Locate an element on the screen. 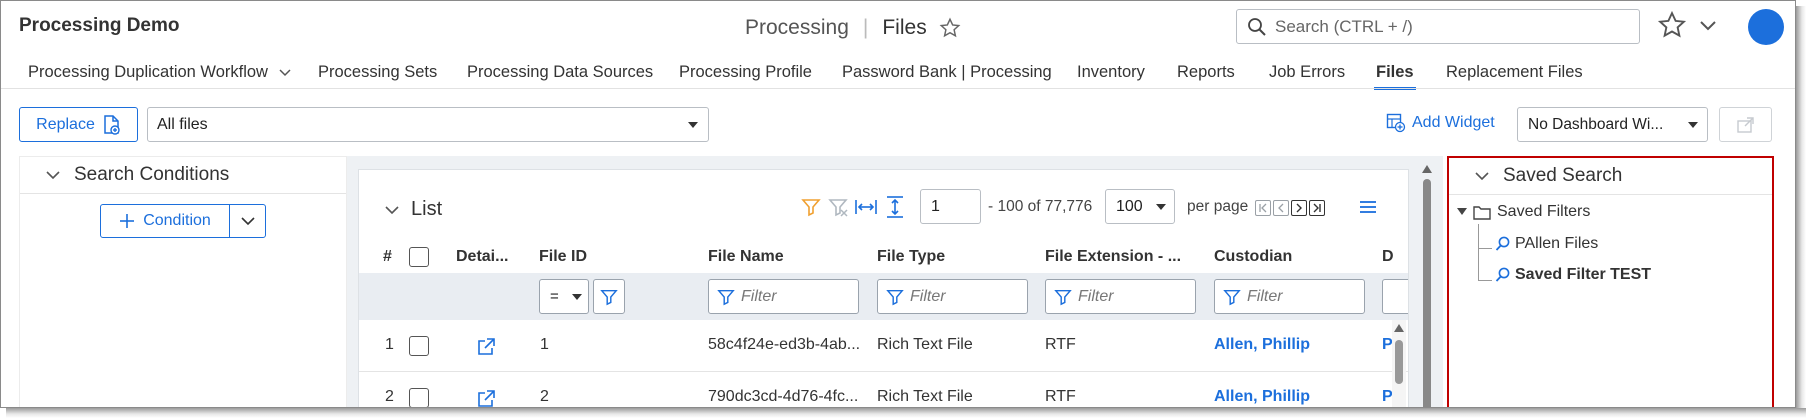 The width and height of the screenshot is (1808, 418). tab-files: Files is located at coordinates (1395, 76).